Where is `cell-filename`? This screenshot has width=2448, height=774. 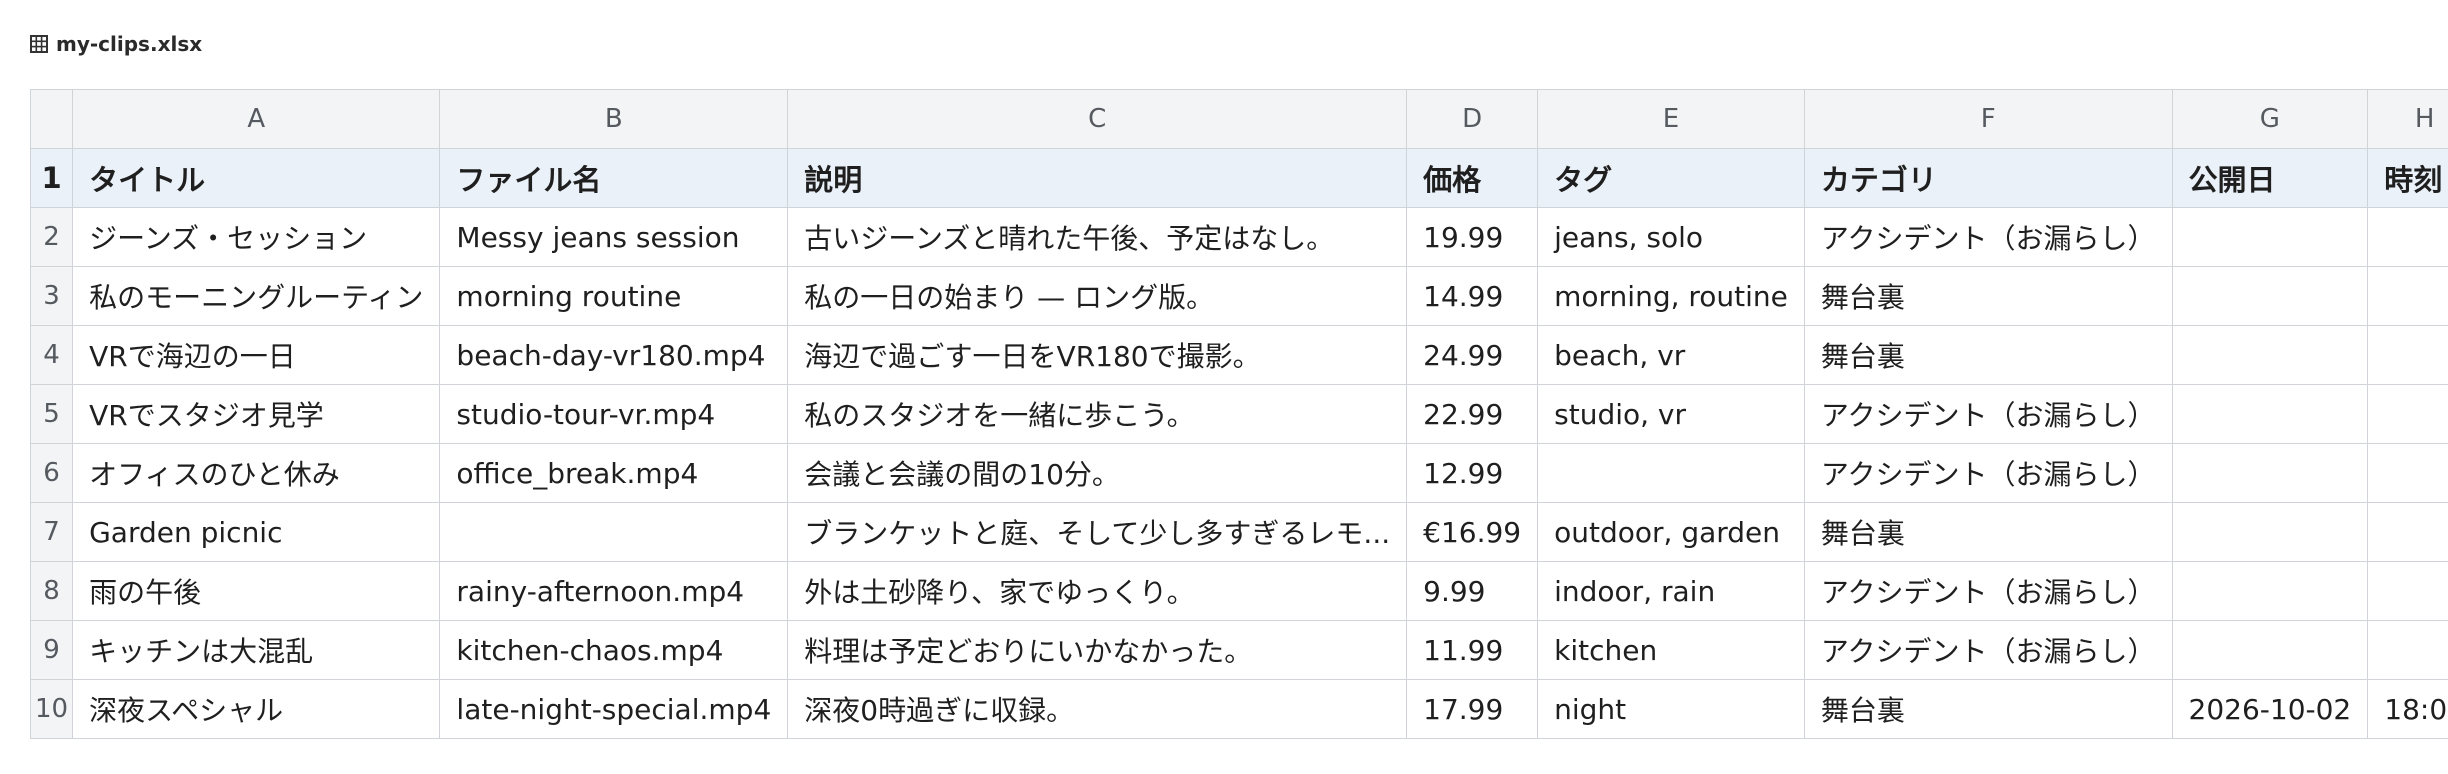
cell-filename is located at coordinates (614, 532).